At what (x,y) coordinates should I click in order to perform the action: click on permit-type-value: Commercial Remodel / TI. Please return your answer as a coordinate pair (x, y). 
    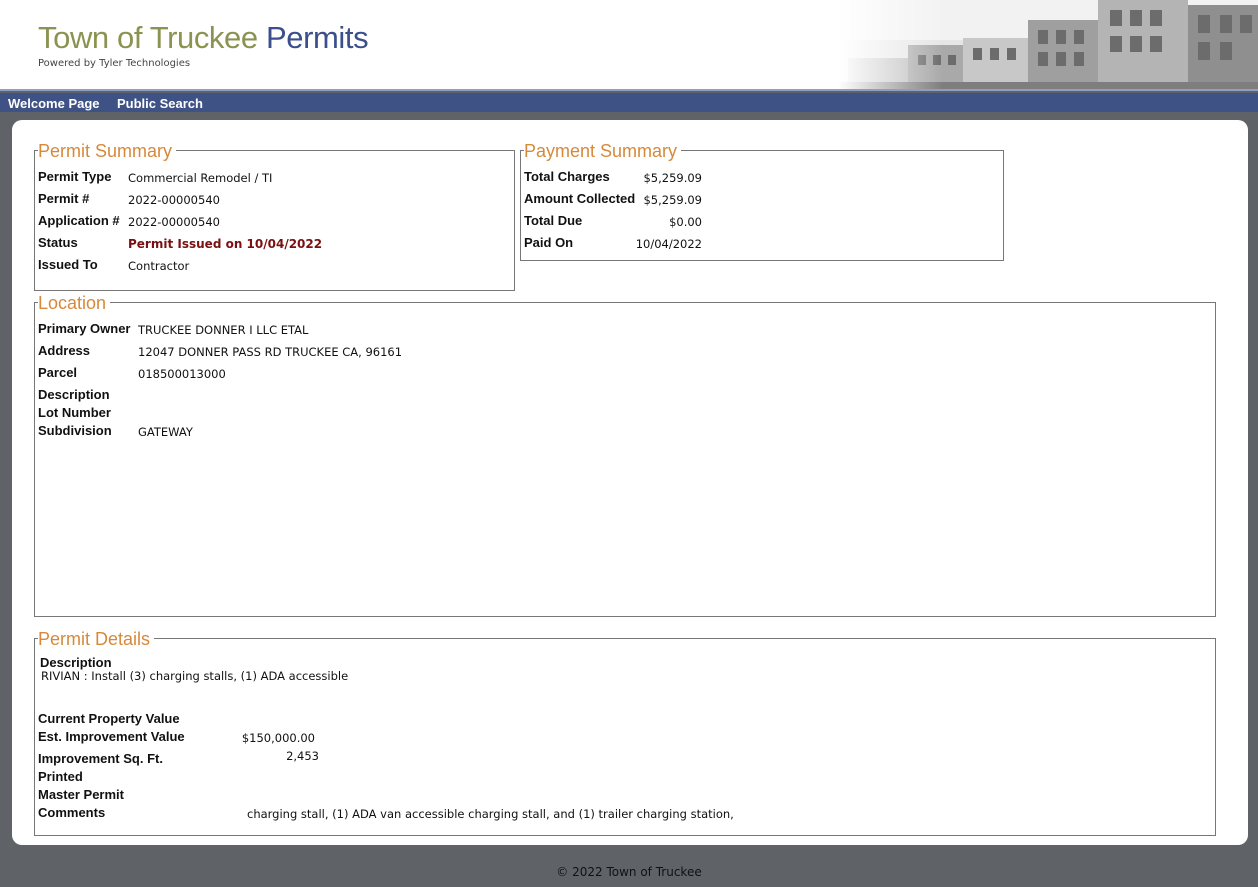
    Looking at the image, I should click on (200, 178).